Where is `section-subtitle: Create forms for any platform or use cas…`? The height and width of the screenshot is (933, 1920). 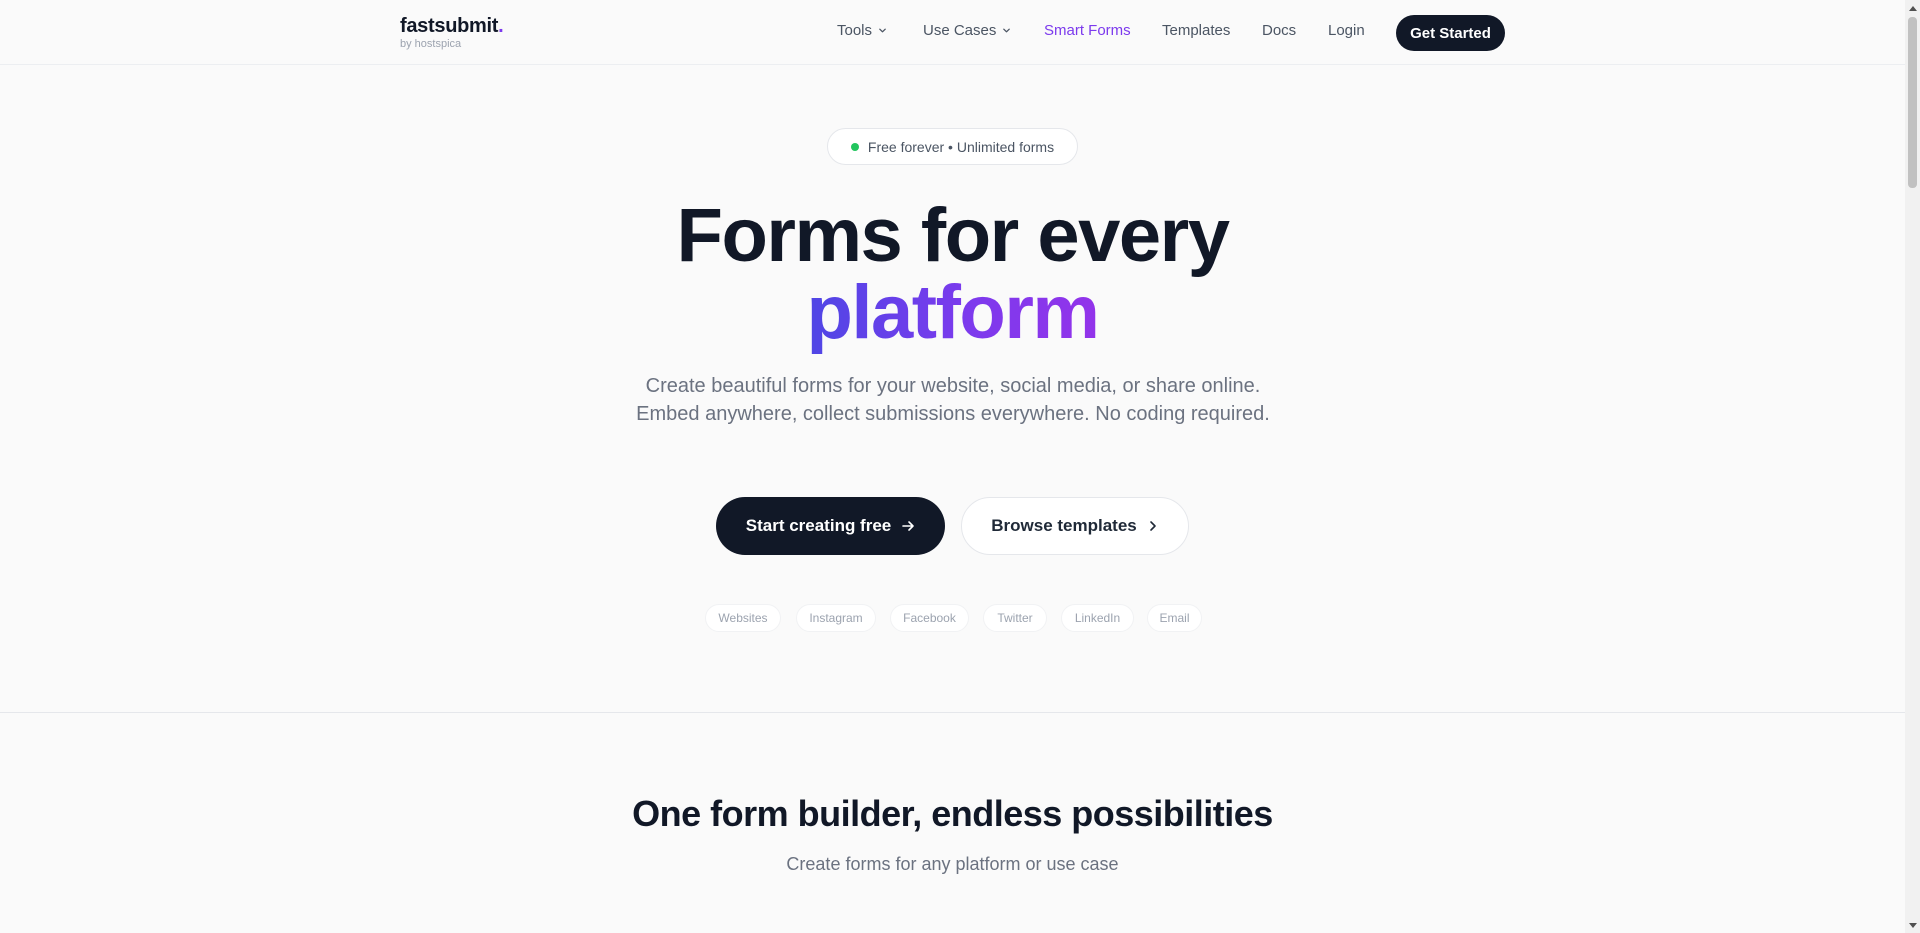
section-subtitle: Create forms for any platform or use cas… is located at coordinates (952, 864).